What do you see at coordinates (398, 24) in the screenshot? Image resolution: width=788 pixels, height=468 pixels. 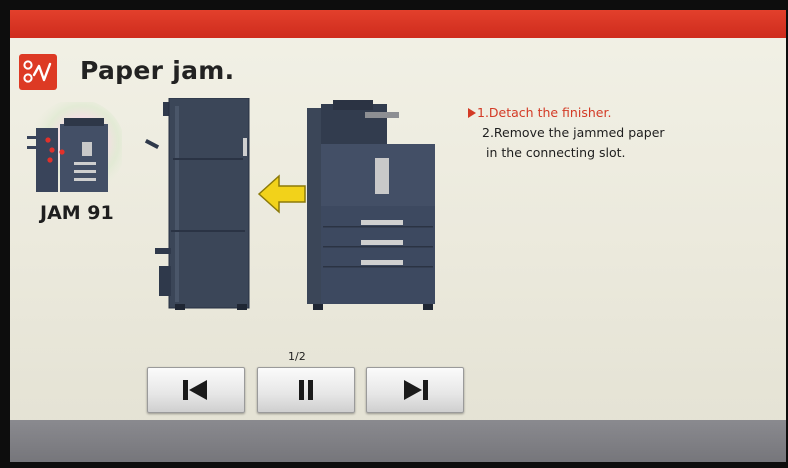 I see `header-bar` at bounding box center [398, 24].